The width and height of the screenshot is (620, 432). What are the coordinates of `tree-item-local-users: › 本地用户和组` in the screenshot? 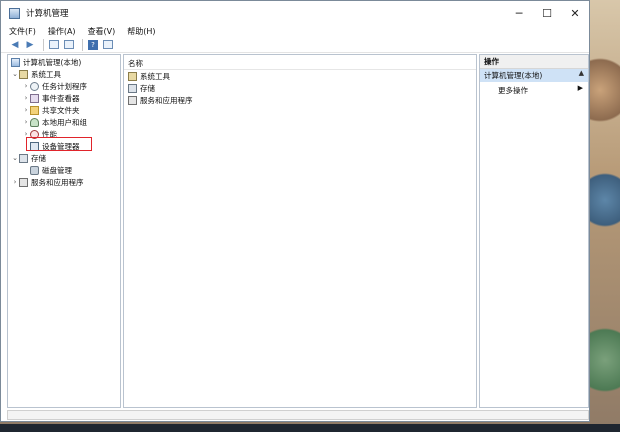 It's located at (54, 122).